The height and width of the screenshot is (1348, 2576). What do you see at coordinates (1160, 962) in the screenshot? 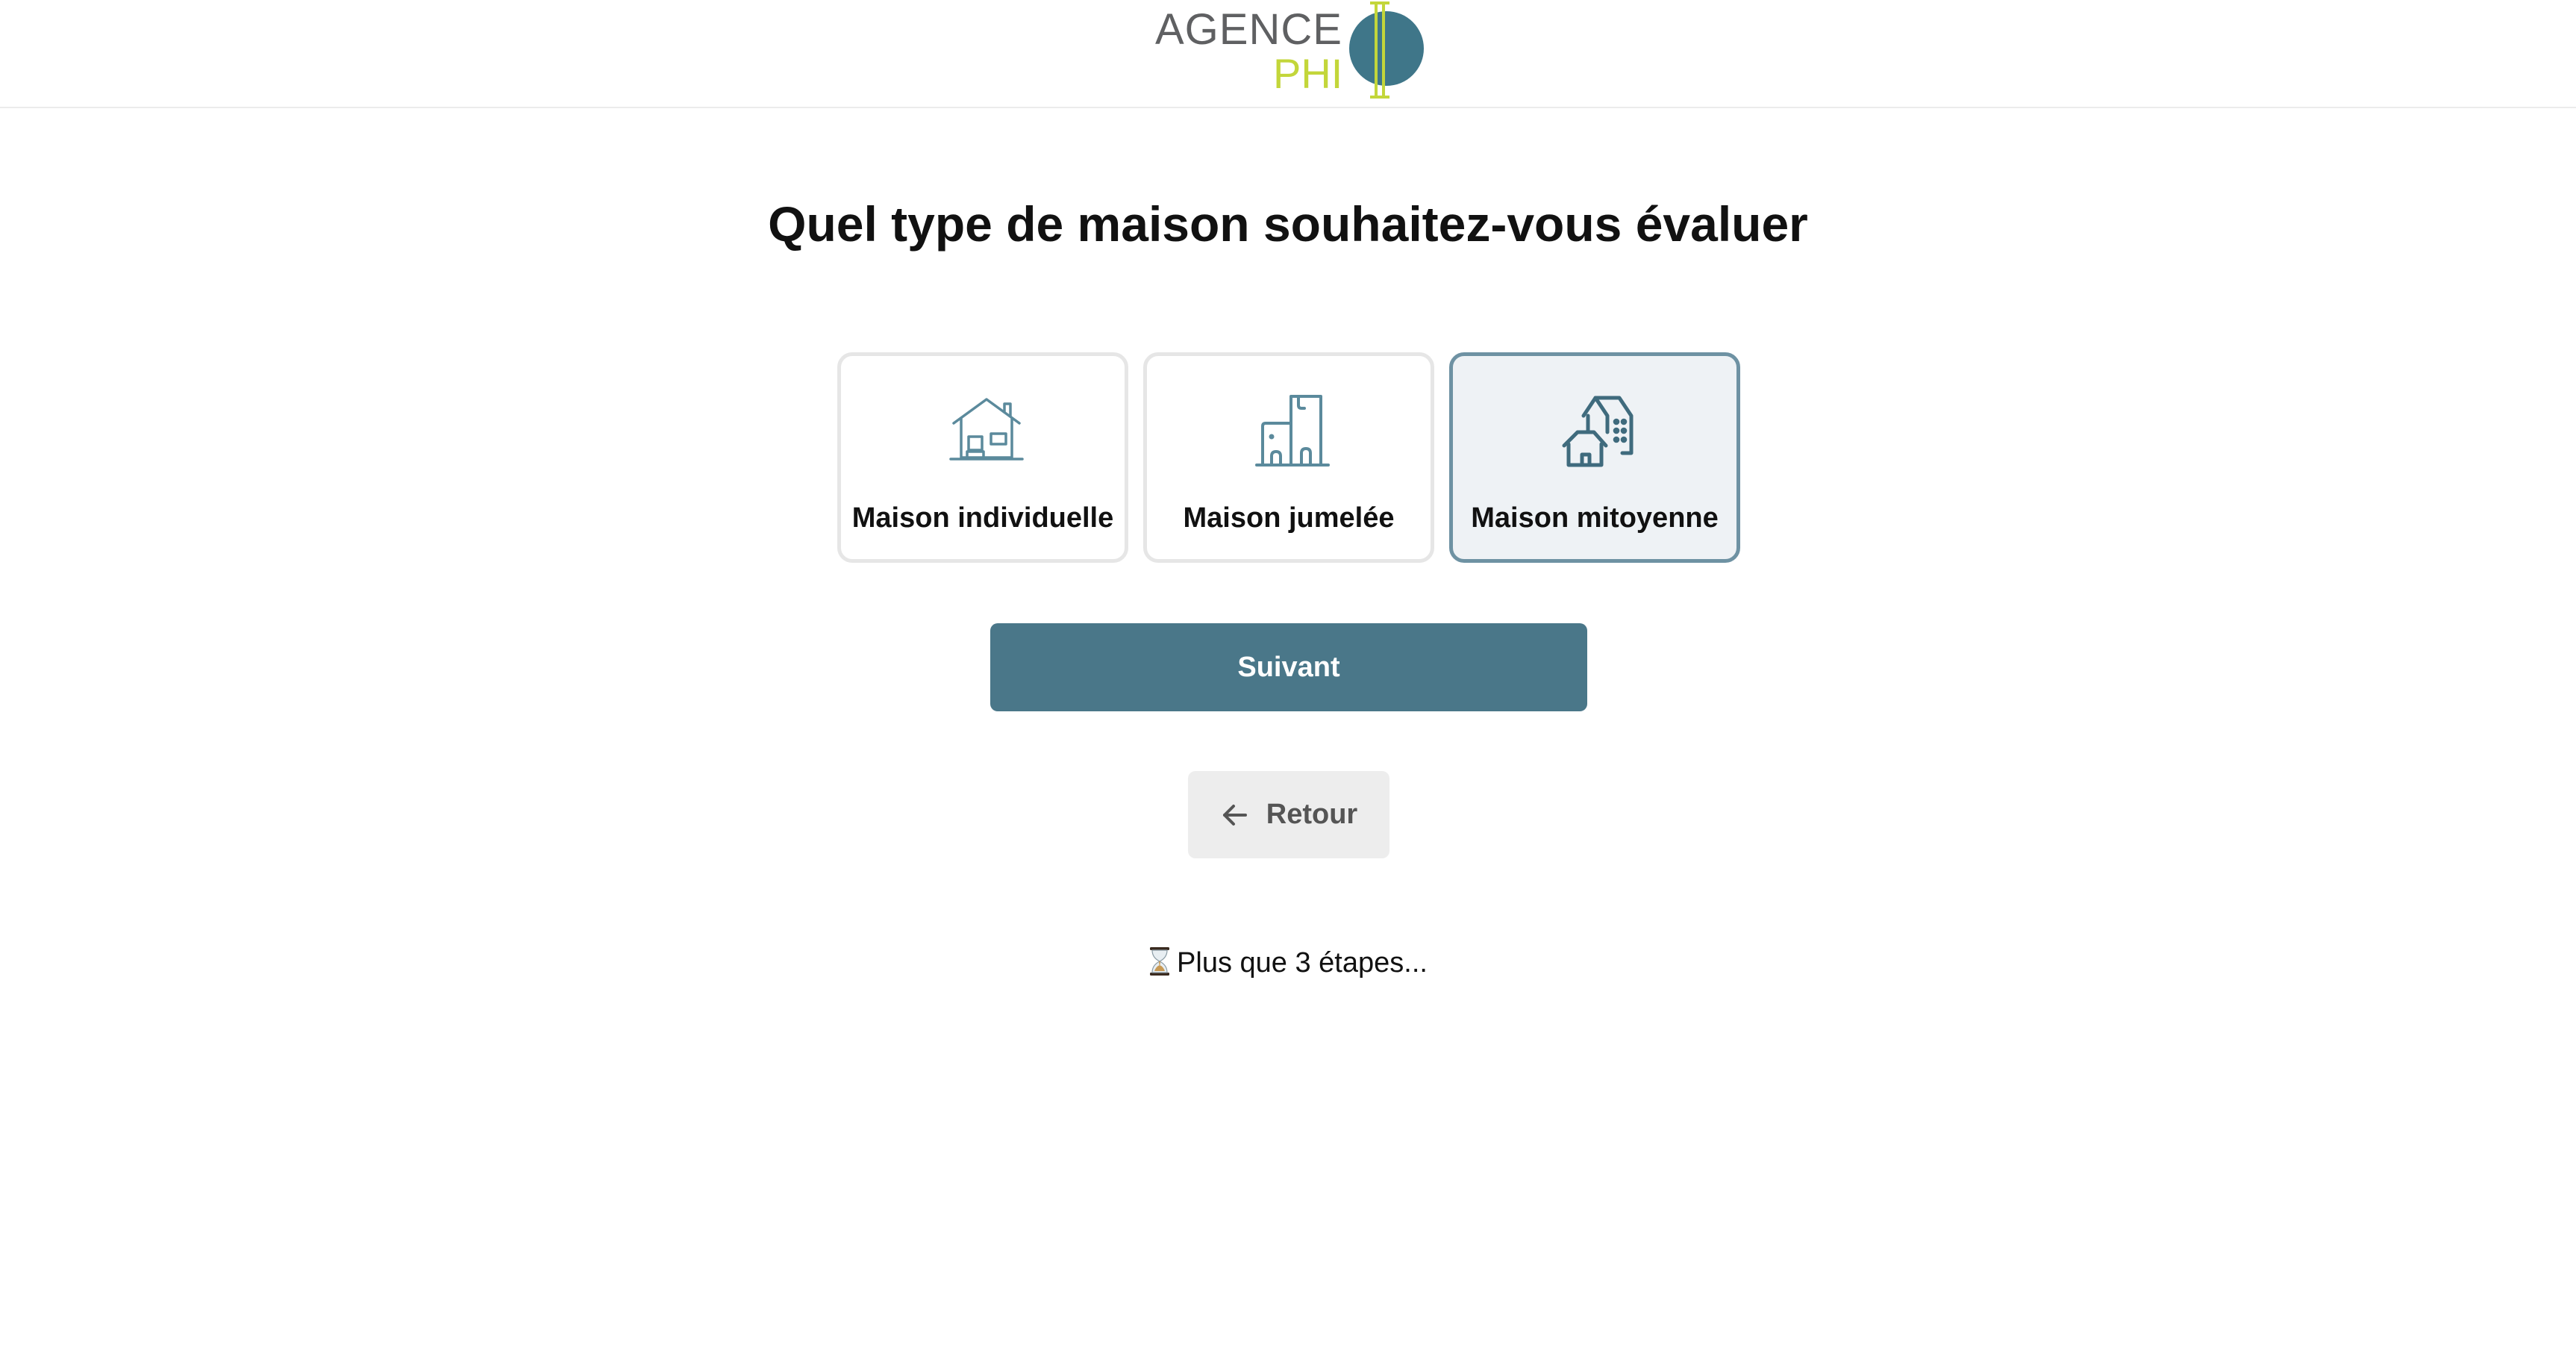
I see `hourglass-icon` at bounding box center [1160, 962].